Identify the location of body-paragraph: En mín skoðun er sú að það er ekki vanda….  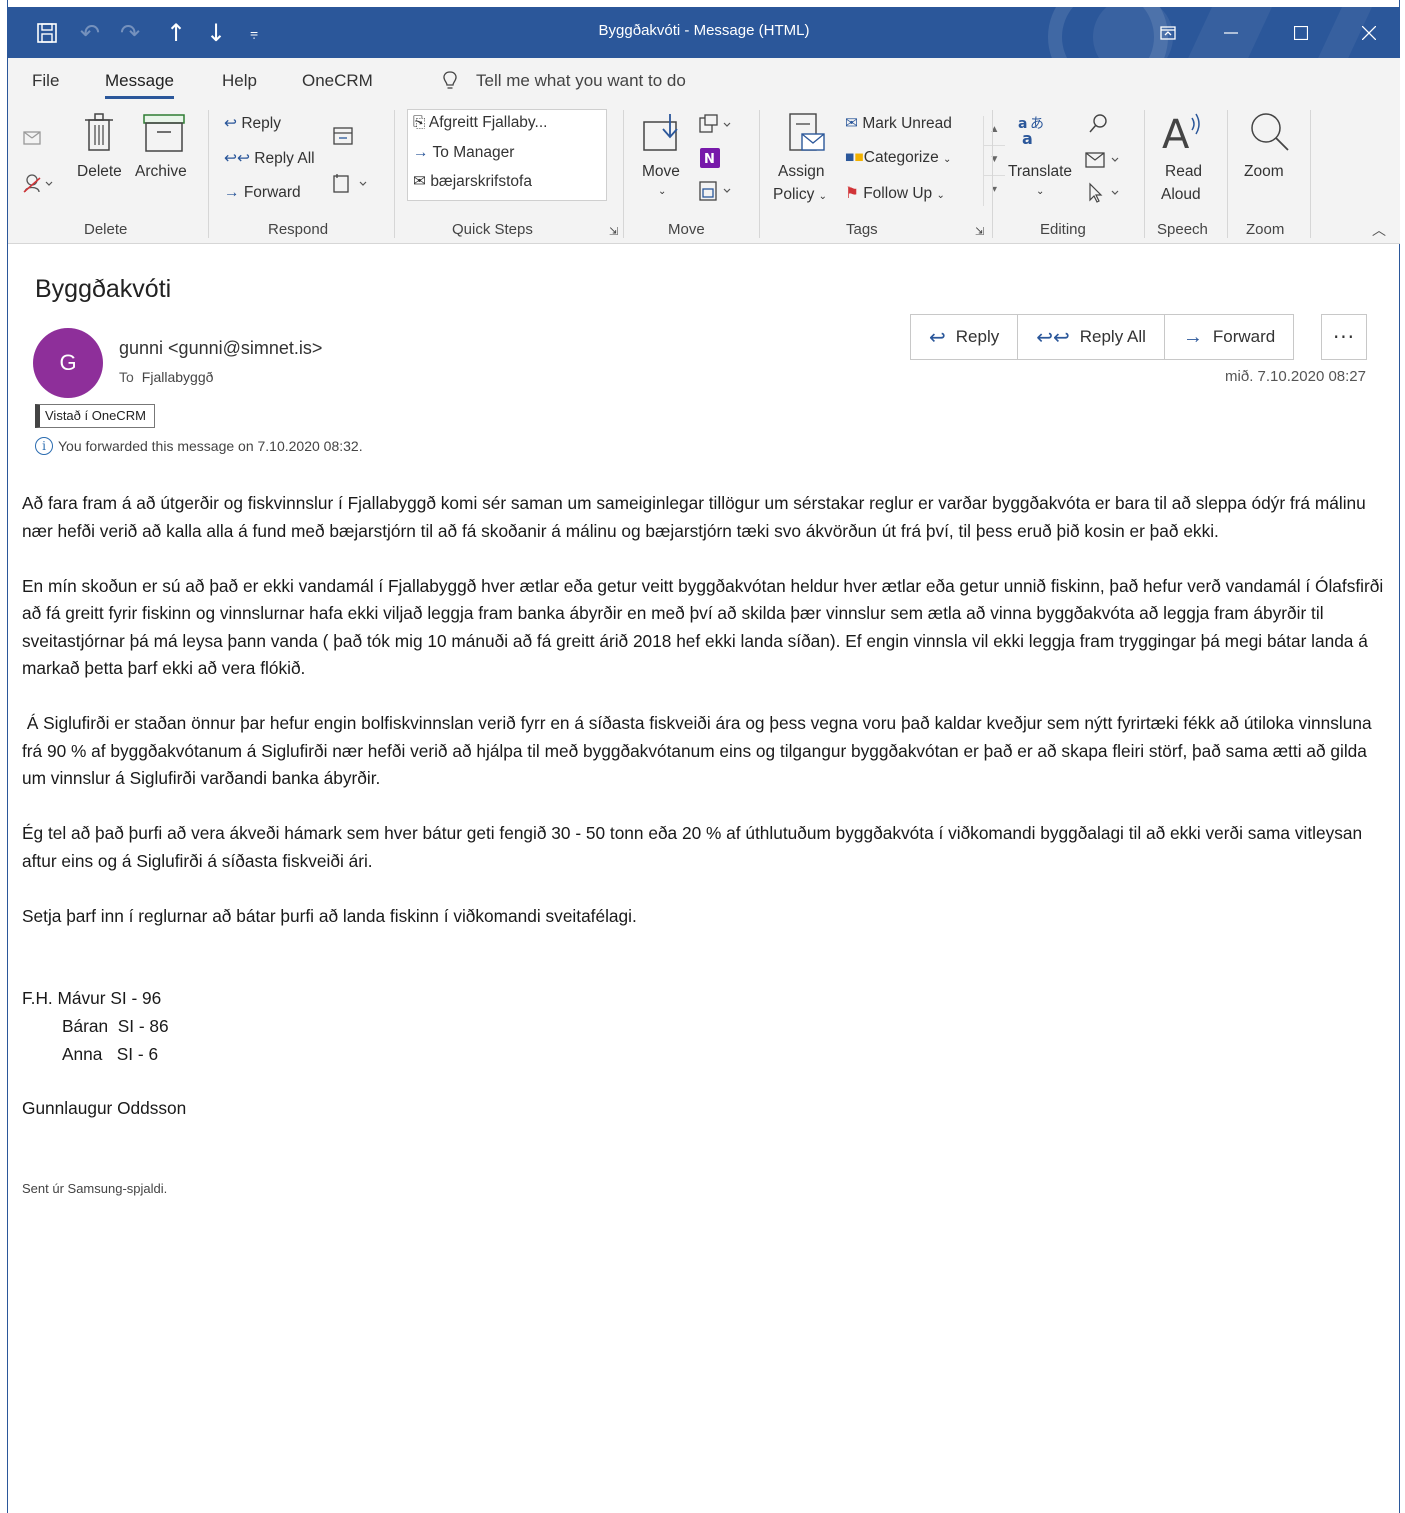
(703, 627).